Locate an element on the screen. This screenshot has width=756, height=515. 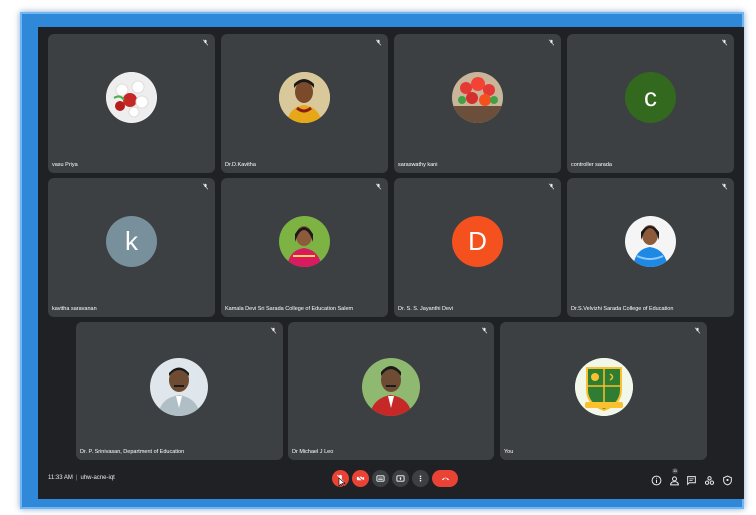
host-controls-button is located at coordinates (727, 479).